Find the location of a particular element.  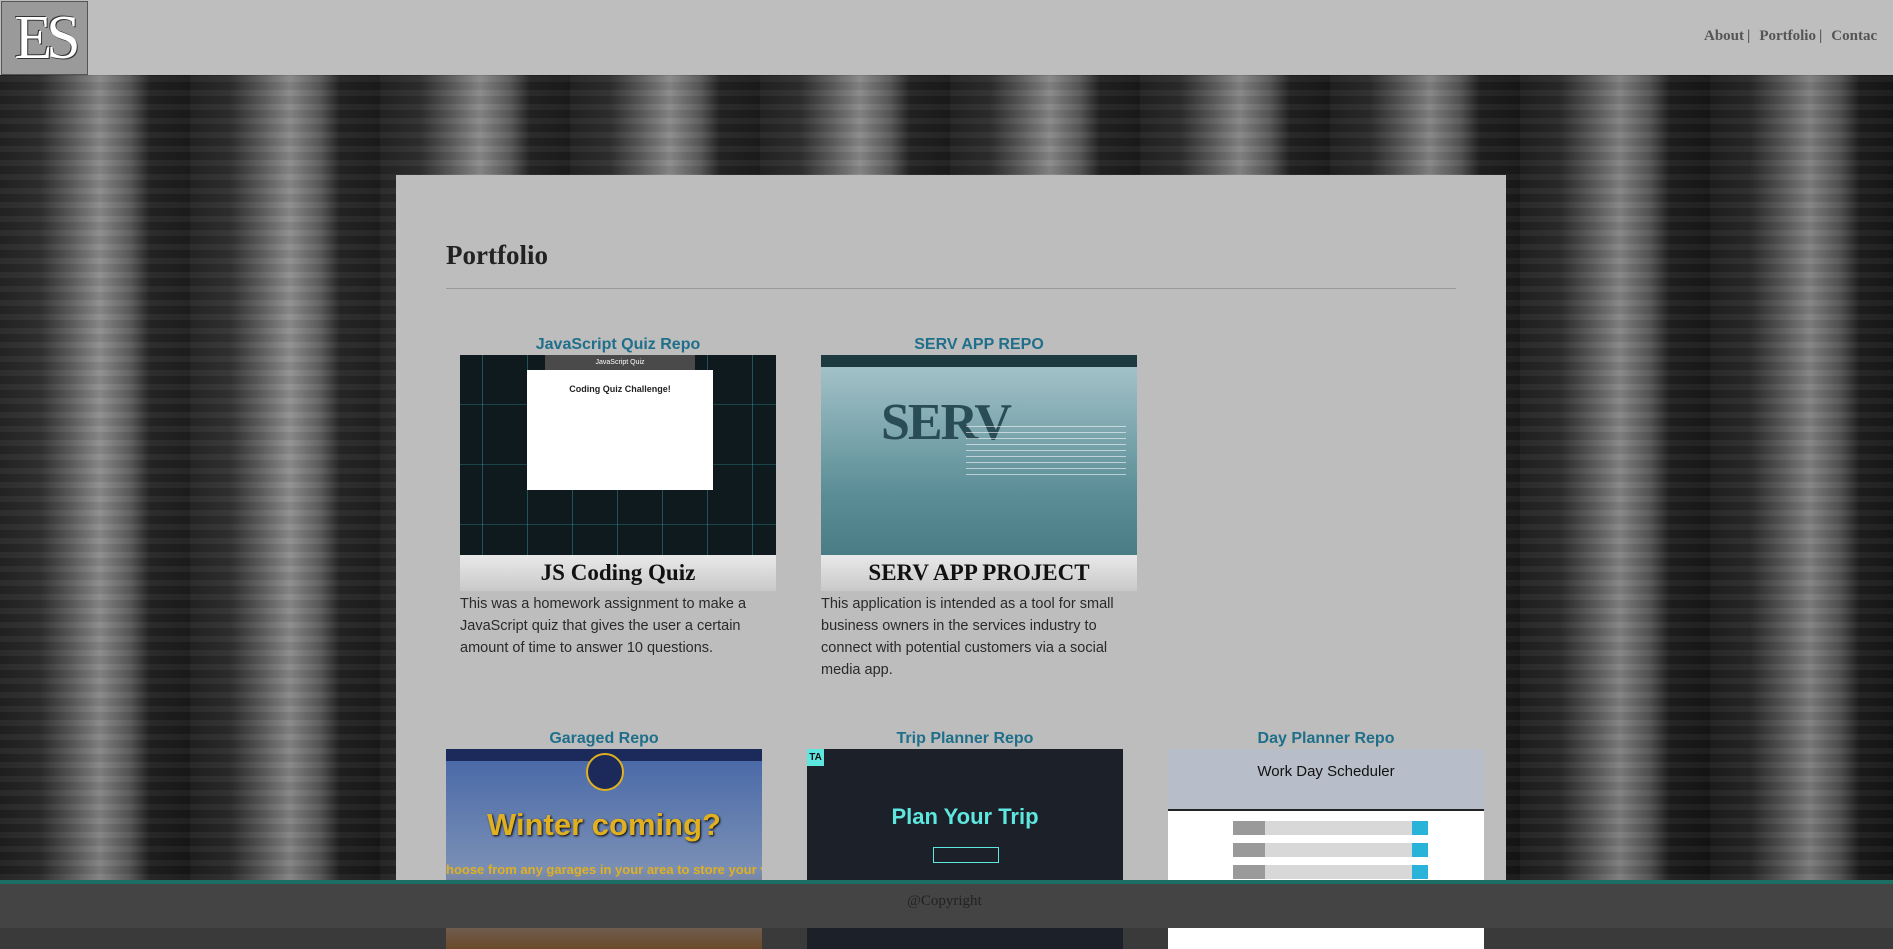

quiz-topbar: JavaScript Quiz is located at coordinates (620, 362).